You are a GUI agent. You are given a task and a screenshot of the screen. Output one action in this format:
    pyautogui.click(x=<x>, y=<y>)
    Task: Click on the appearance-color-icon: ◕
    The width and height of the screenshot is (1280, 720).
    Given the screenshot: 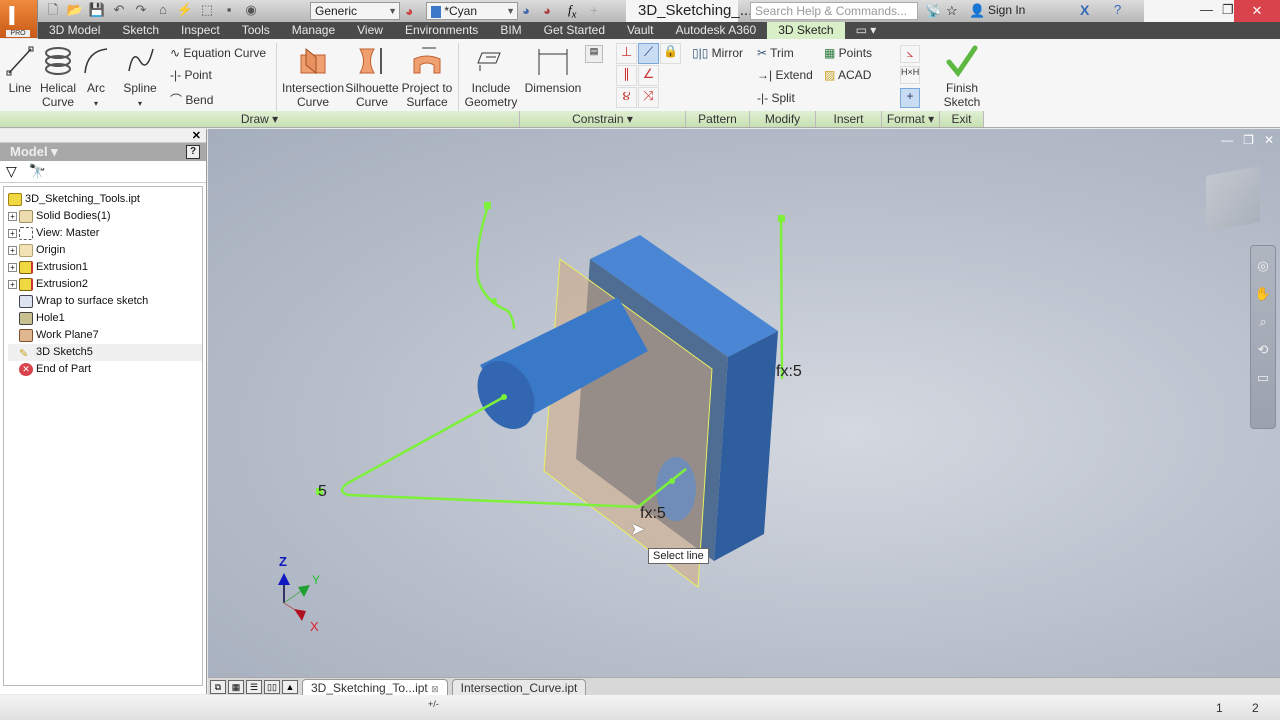 What is the action you would take?
    pyautogui.click(x=409, y=11)
    